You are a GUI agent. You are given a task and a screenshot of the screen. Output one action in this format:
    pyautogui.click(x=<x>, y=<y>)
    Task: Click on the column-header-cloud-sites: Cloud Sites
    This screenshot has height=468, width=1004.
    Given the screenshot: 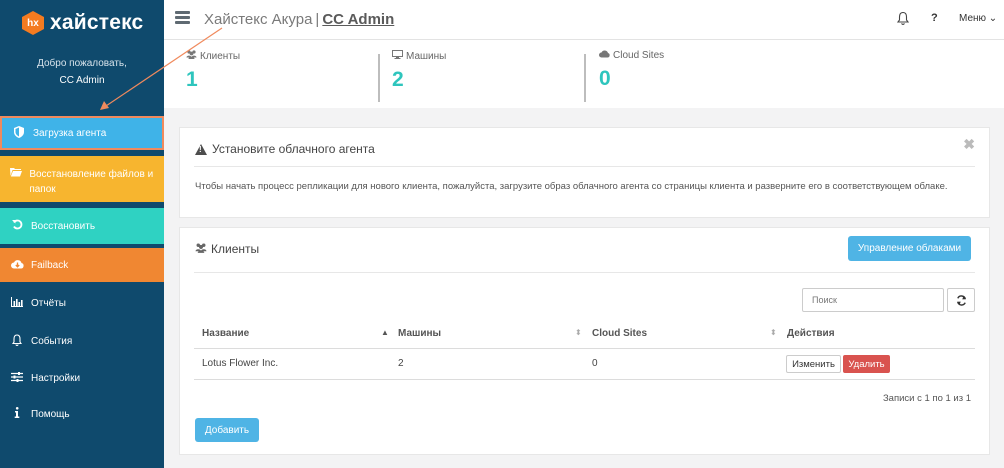 What is the action you would take?
    pyautogui.click(x=619, y=333)
    